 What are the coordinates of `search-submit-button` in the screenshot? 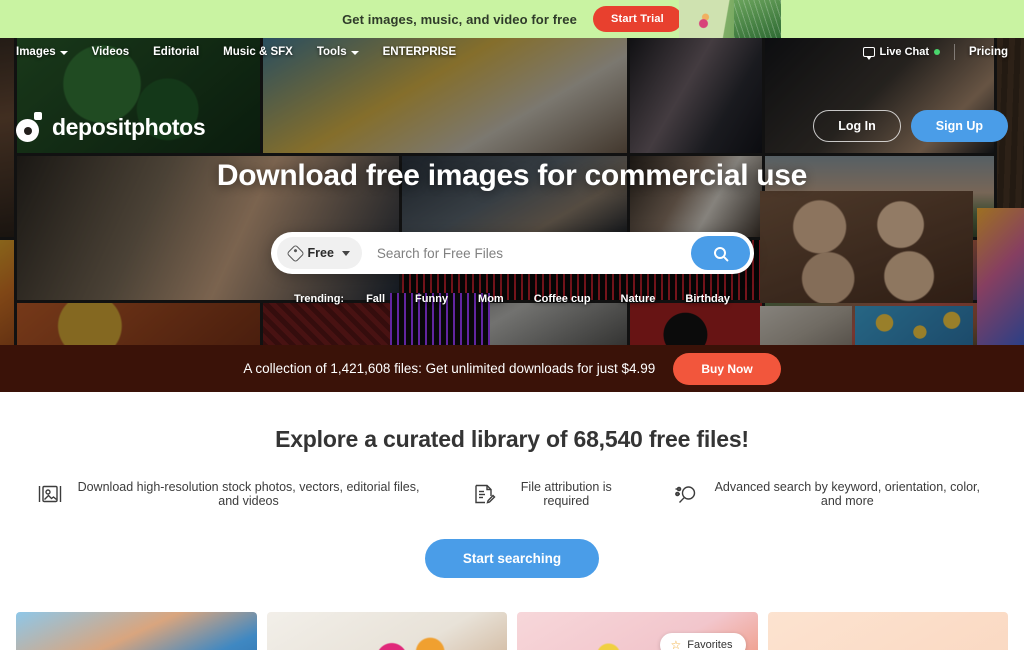 It's located at (720, 253).